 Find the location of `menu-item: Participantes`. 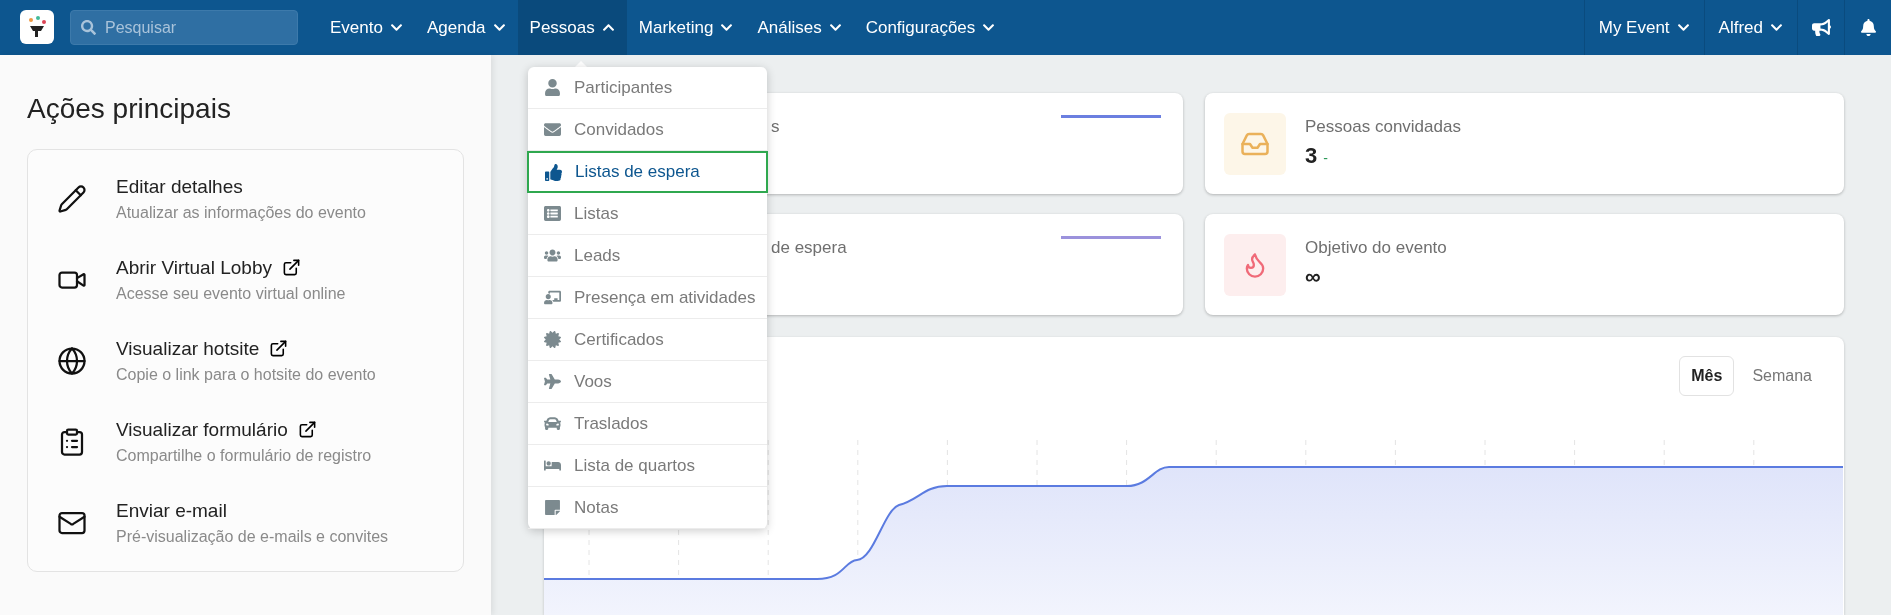

menu-item: Participantes is located at coordinates (647, 88).